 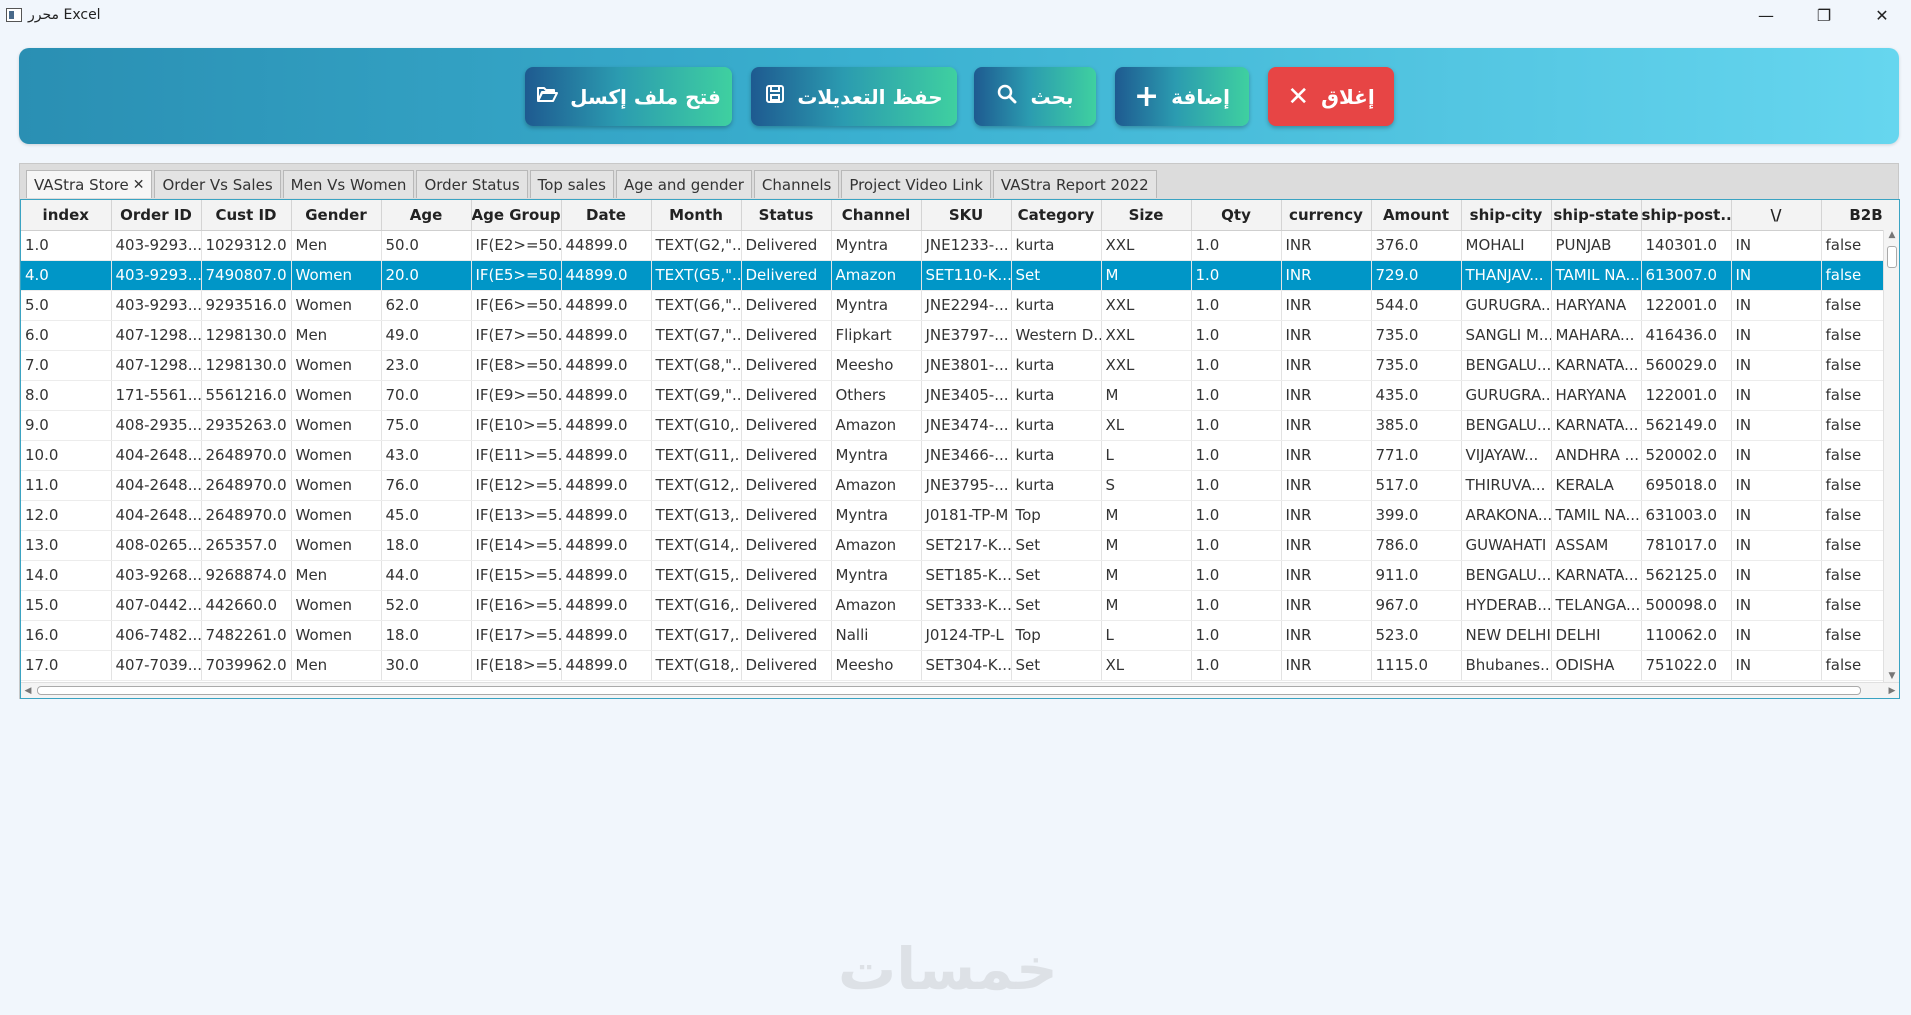 What do you see at coordinates (472, 184) in the screenshot?
I see `tab-4: Order Status` at bounding box center [472, 184].